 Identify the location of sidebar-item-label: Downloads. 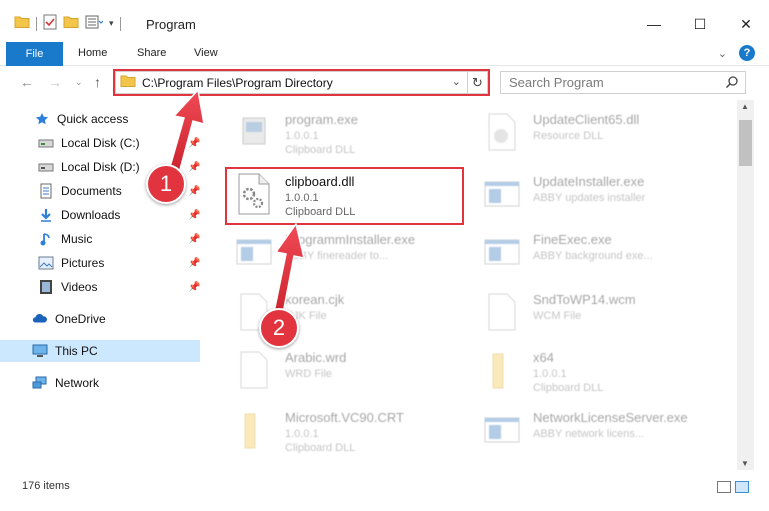
(91, 215).